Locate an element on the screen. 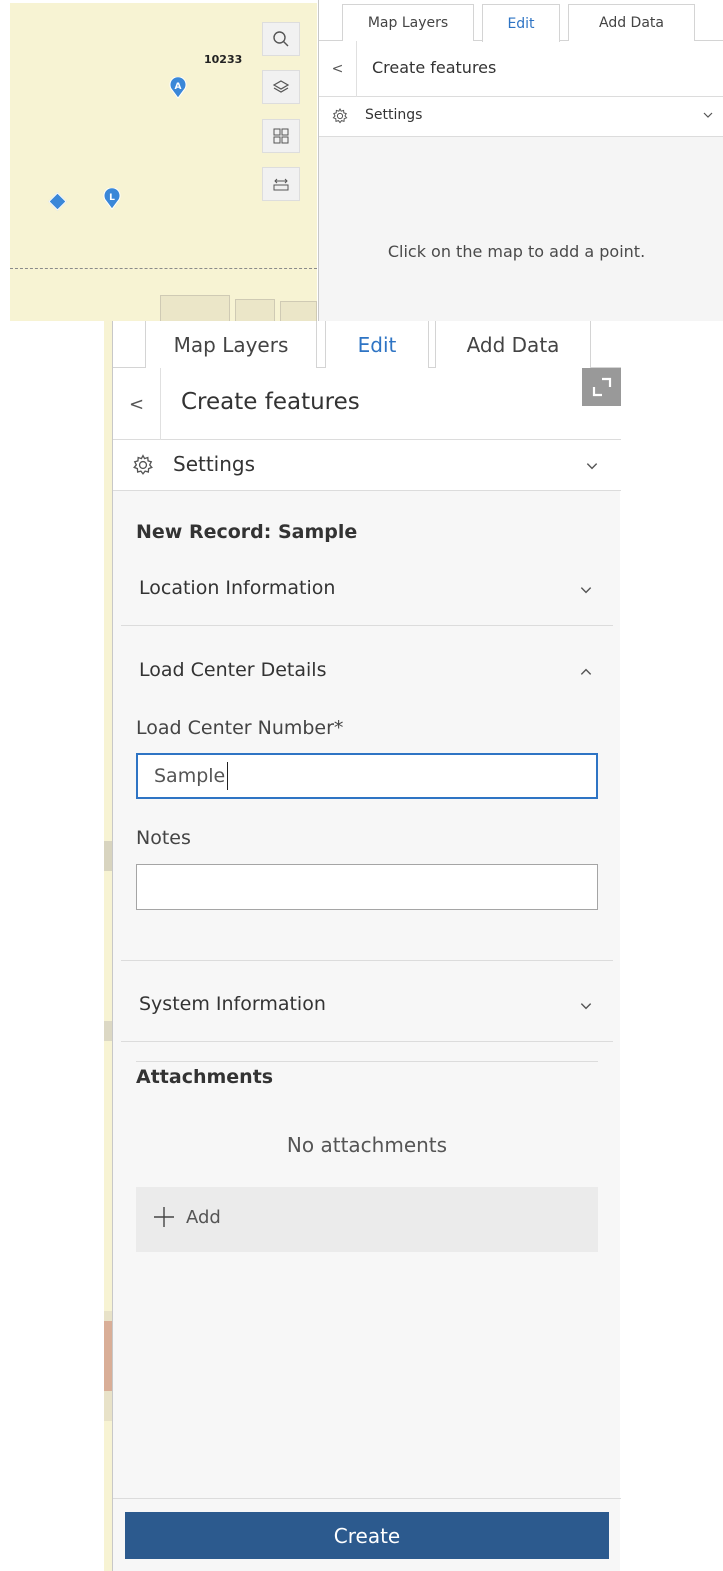  basemap-gallery-button is located at coordinates (281, 136).